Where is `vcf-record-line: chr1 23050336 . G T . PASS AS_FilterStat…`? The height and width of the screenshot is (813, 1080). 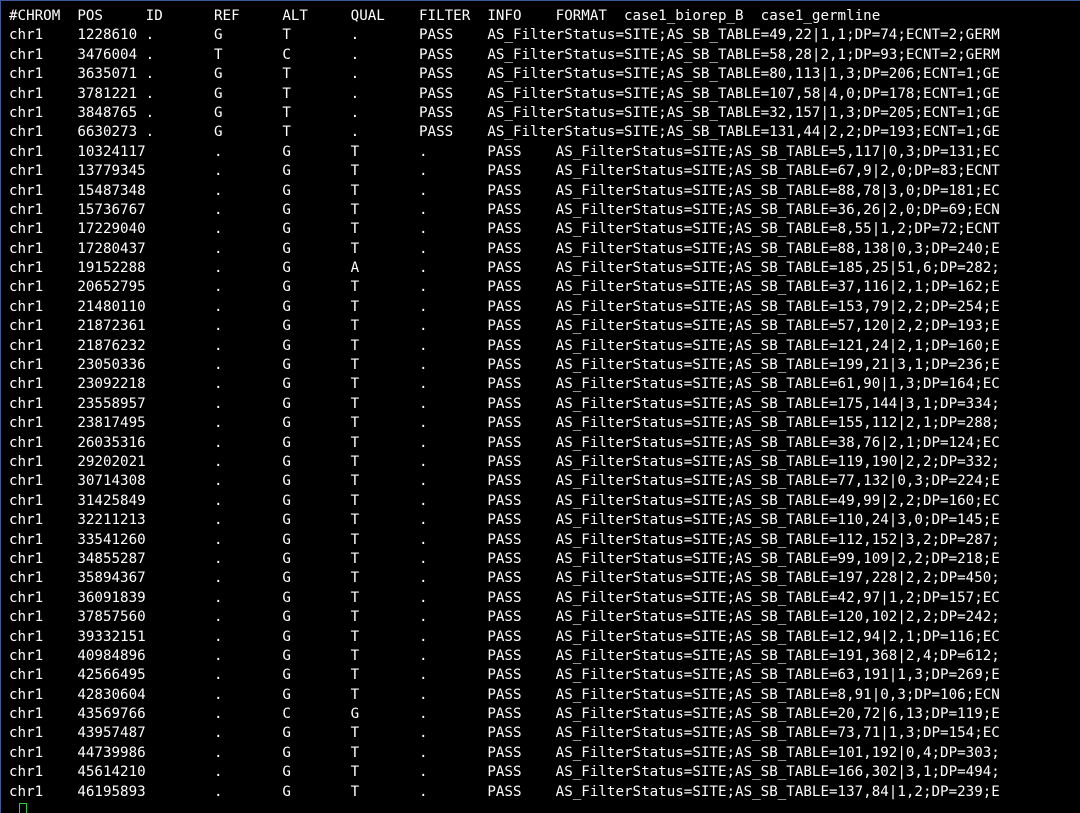
vcf-record-line: chr1 23050336 . G T . PASS AS_FilterStat… is located at coordinates (504, 365).